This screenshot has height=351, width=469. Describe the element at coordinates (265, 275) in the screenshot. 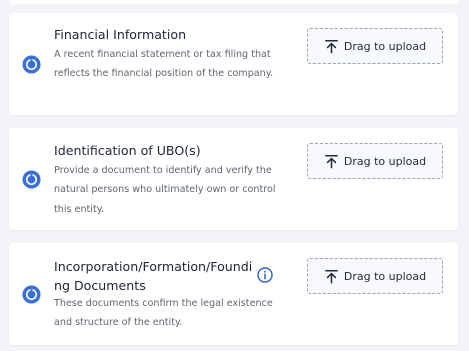

I see `info-icon` at that location.